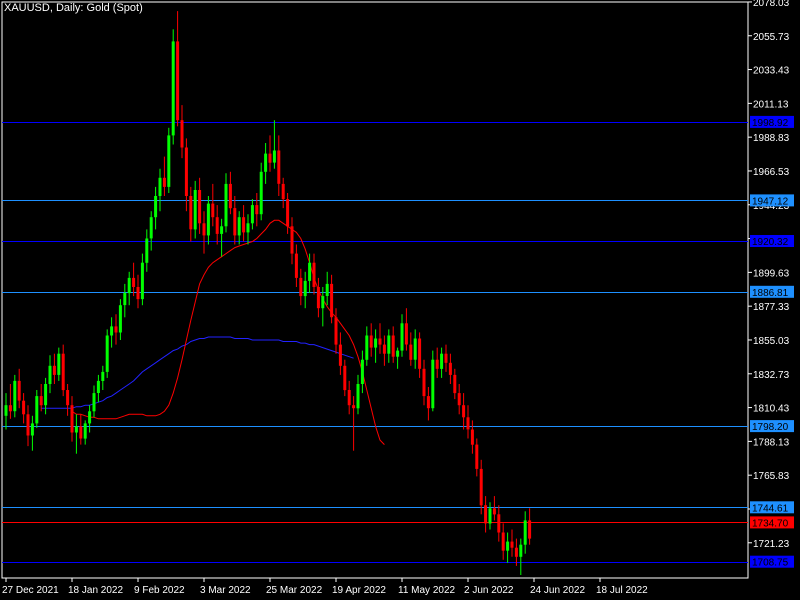  What do you see at coordinates (771, 4) in the screenshot?
I see `y-axis-tick-label: 2078.03` at bounding box center [771, 4].